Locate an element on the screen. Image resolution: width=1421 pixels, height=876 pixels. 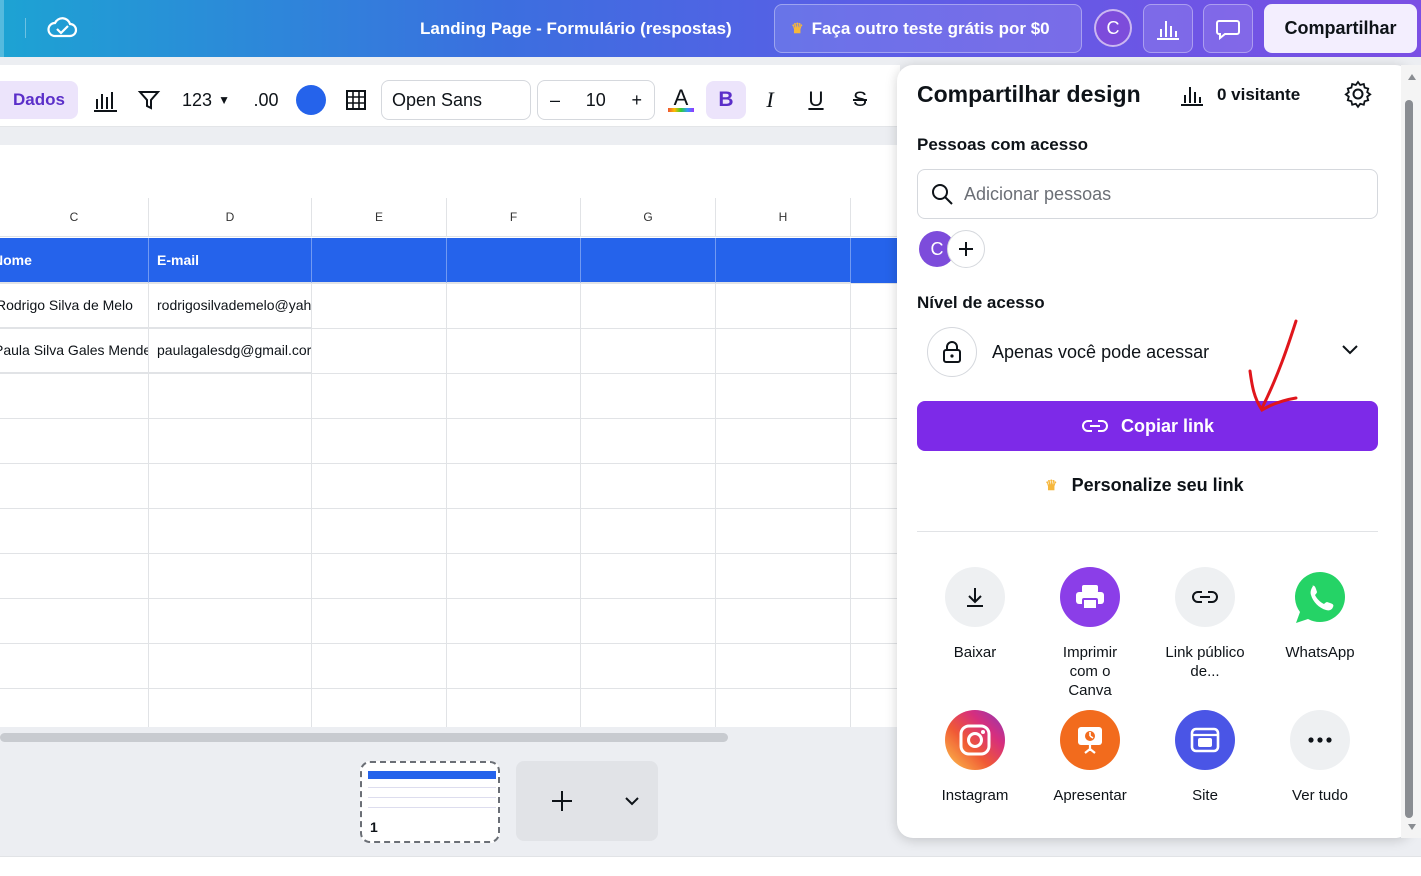
font-size-value: 10 is located at coordinates (596, 100).